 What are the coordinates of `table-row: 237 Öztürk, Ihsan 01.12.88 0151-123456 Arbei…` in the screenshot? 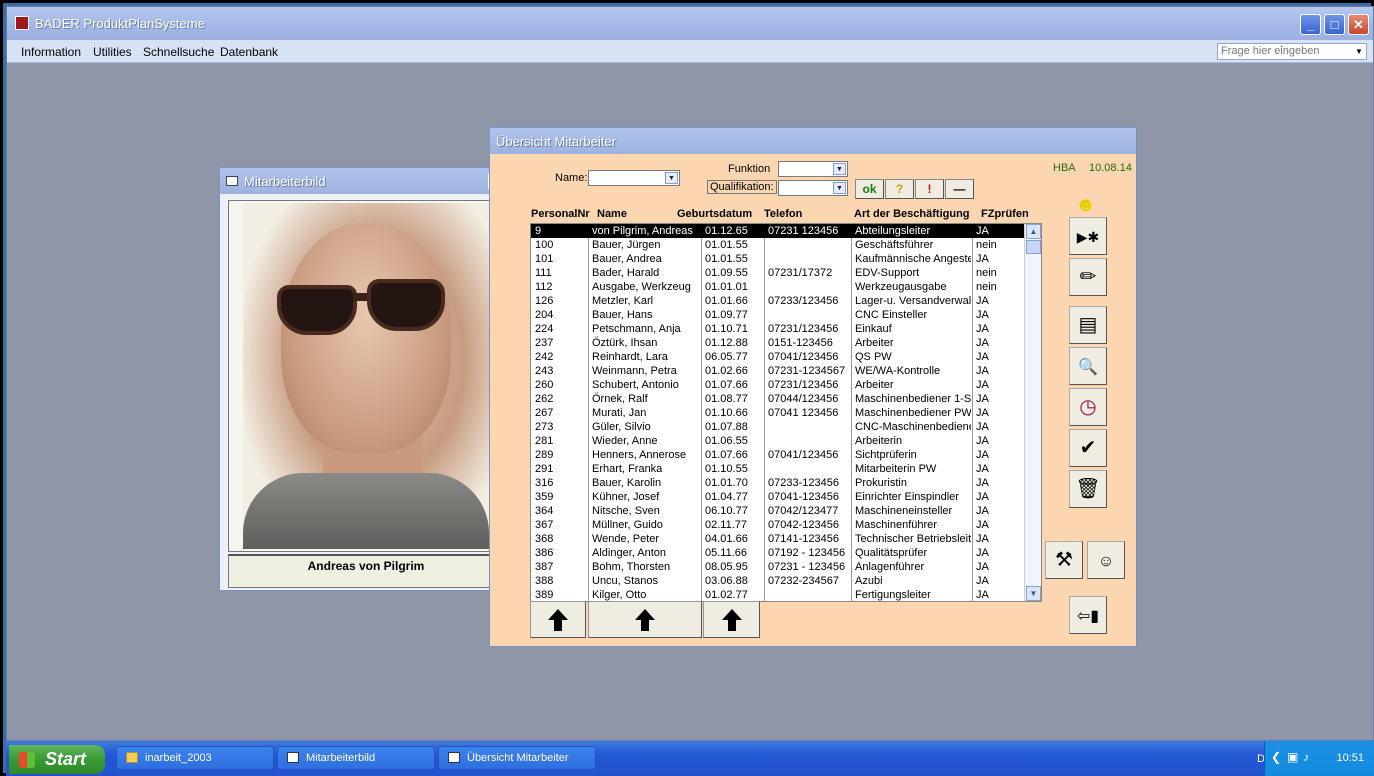 It's located at (778, 343).